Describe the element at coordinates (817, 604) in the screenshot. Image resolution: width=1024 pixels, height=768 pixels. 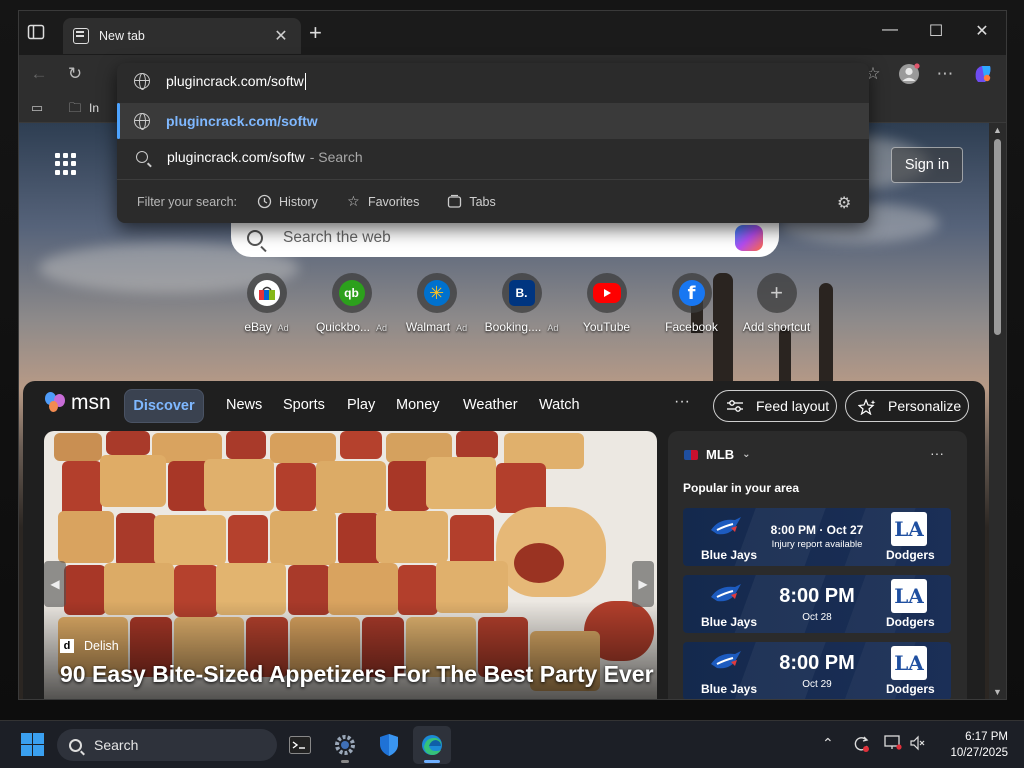
I see `game-row: LA 8:00 PM Oct 28 Blue Jays Dodgers` at that location.